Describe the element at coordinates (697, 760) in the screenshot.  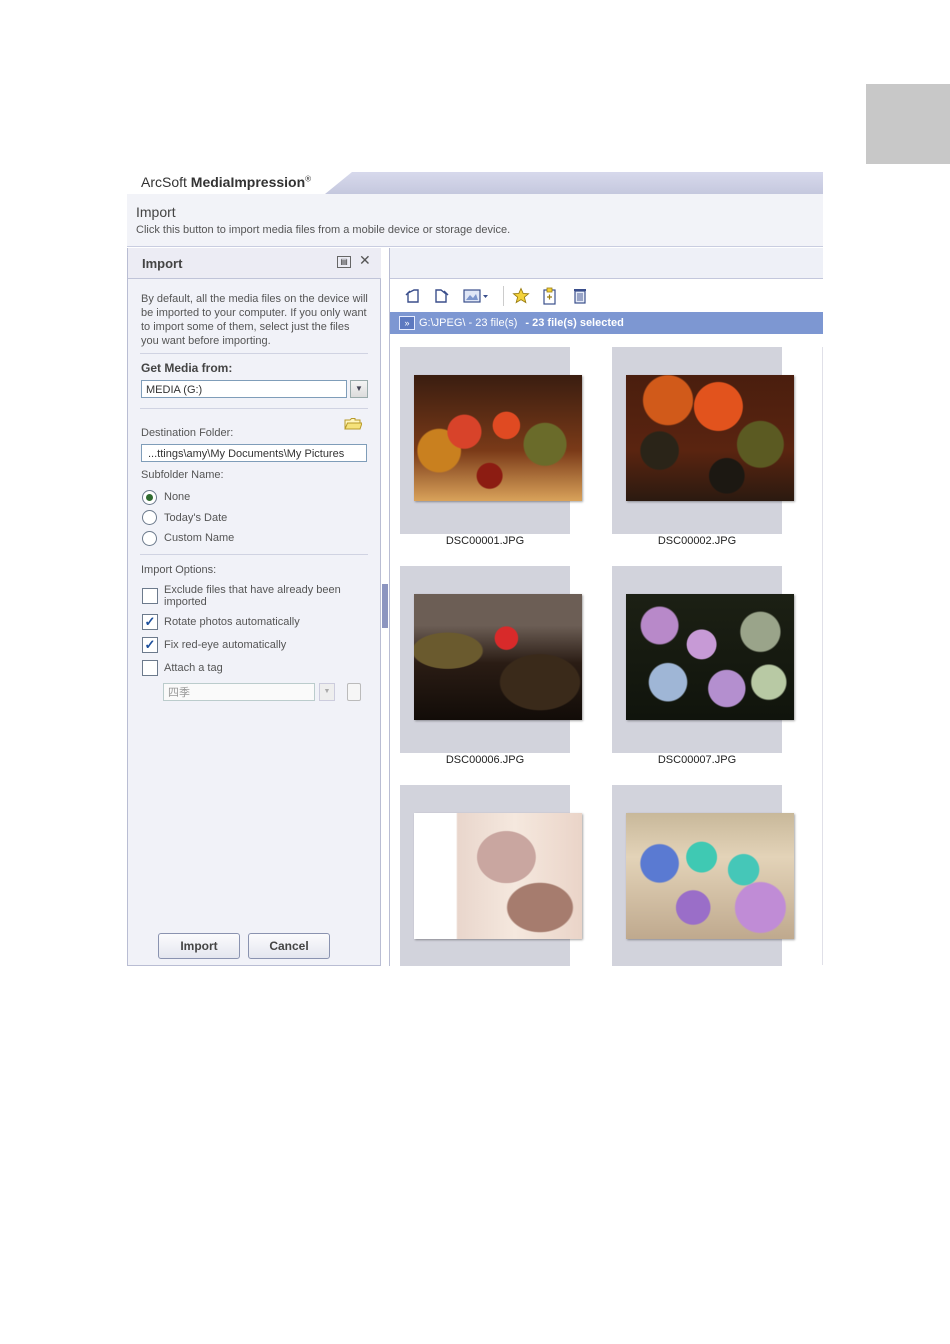
I see `thumbnail-caption: DSC00007.JPG` at that location.